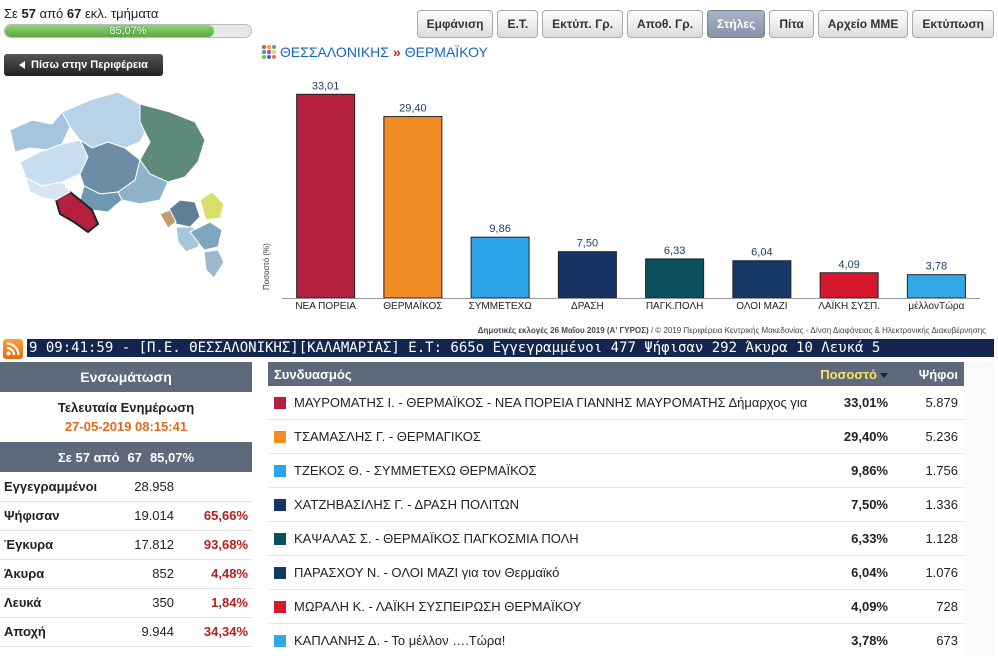 The height and width of the screenshot is (656, 998). I want to click on progress-counted: 57, so click(28, 13).